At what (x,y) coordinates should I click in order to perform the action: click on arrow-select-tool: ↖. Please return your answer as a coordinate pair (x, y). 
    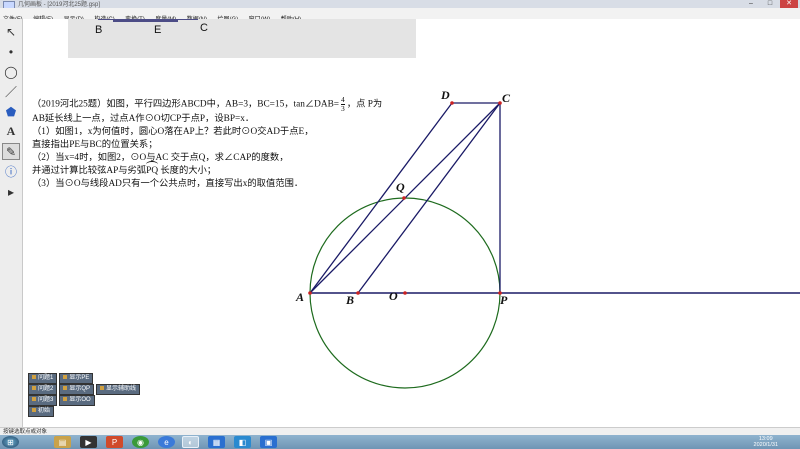
    Looking at the image, I should click on (11, 31).